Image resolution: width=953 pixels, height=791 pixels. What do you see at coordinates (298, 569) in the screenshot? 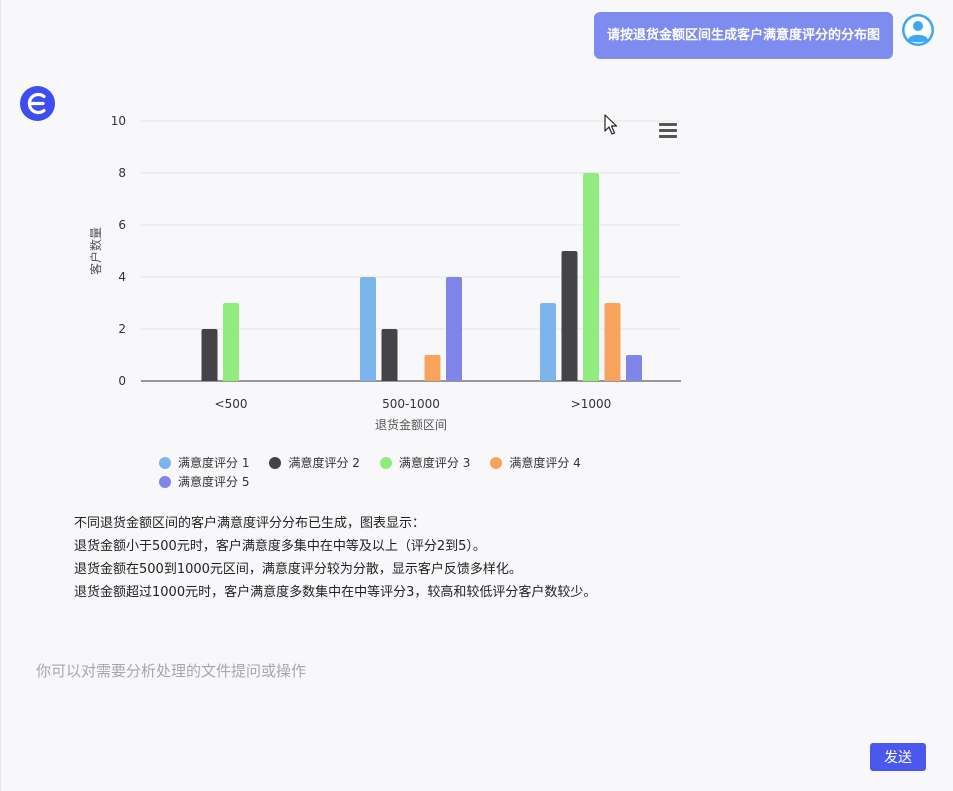
I see `answer-line: 退货金额在500到1000元区间，满意度评分较为分散，显示客户反馈多样化。` at bounding box center [298, 569].